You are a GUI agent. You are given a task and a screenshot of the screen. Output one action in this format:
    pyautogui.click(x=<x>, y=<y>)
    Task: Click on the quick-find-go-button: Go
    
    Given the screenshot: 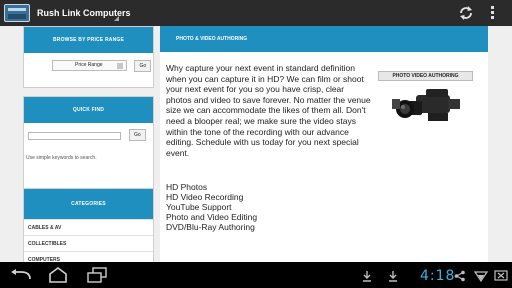 What is the action you would take?
    pyautogui.click(x=137, y=135)
    